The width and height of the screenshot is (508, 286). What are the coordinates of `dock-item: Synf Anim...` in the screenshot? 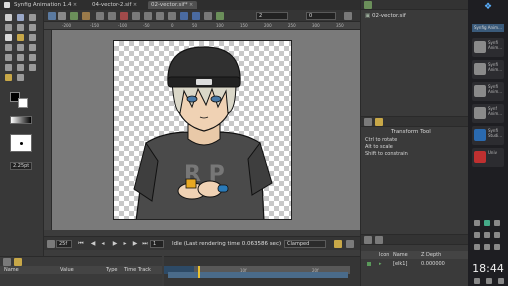 It's located at (488, 113).